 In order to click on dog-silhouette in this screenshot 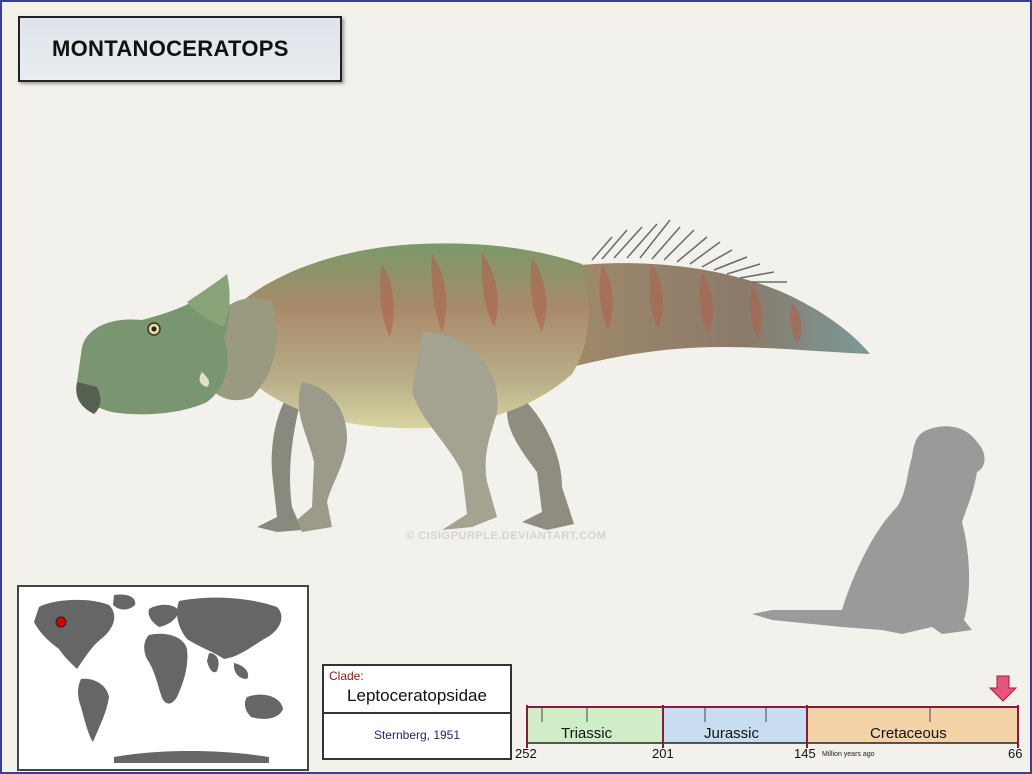, I will do `click(868, 530)`.